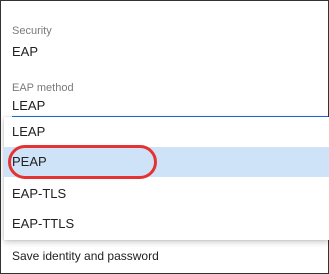 This screenshot has width=329, height=274. I want to click on dropdown-option-leap: LEAP, so click(166, 132).